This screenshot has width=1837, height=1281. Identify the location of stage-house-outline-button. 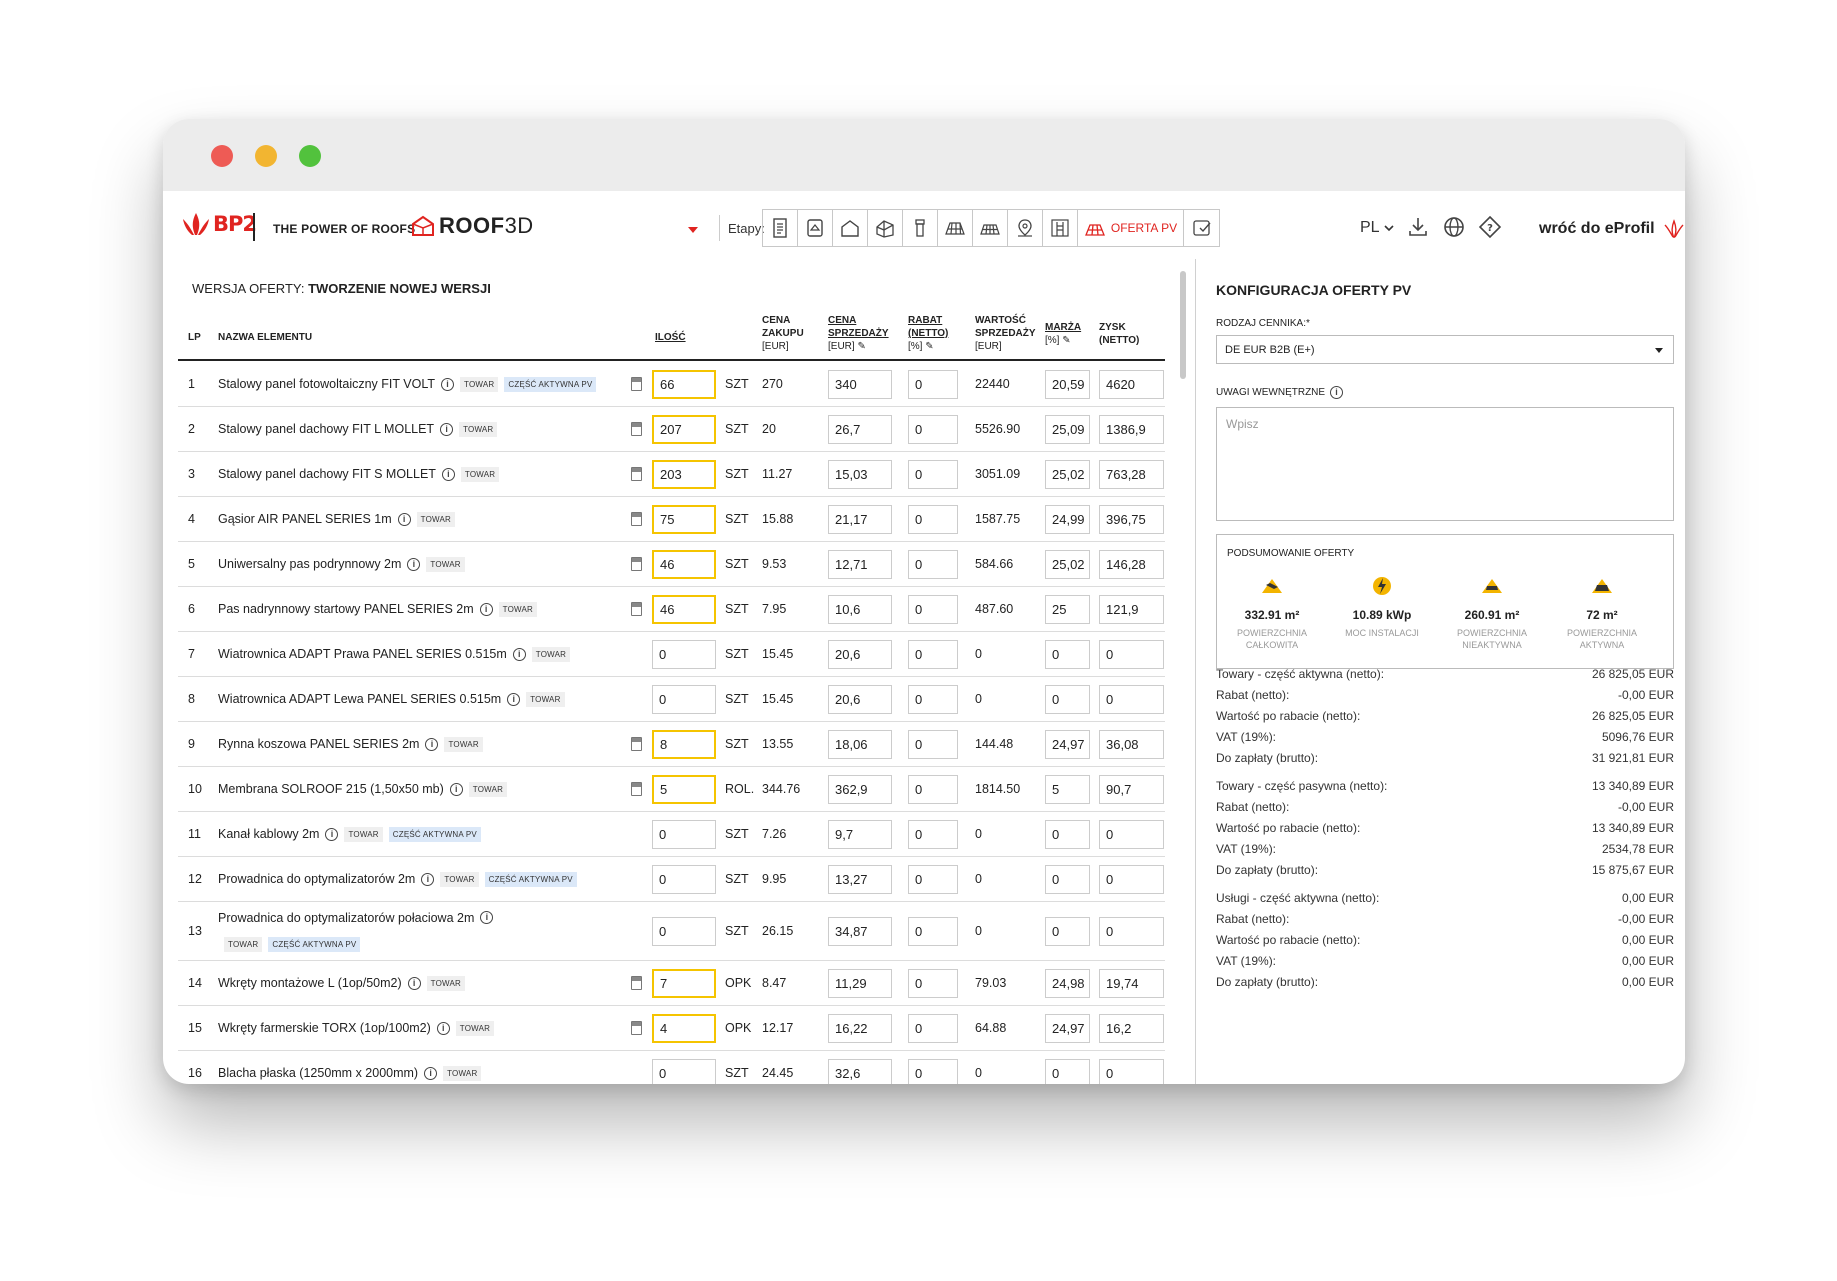
(850, 228).